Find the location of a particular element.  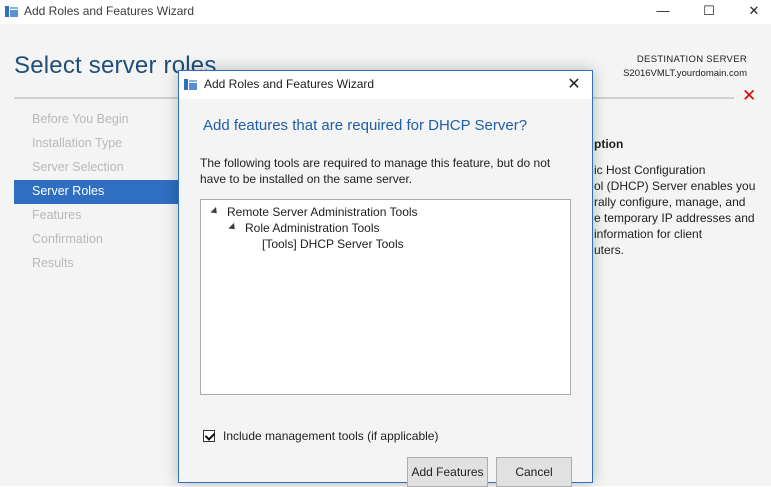

tree-item-label: Role Administration Tools is located at coordinates (312, 228).